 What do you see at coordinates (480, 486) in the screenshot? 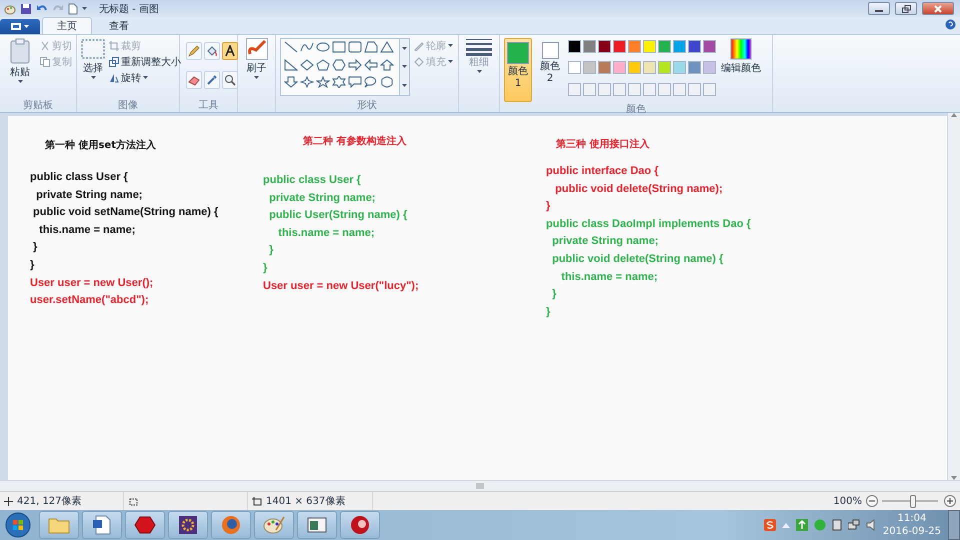
I see `scroll-grip-icon` at bounding box center [480, 486].